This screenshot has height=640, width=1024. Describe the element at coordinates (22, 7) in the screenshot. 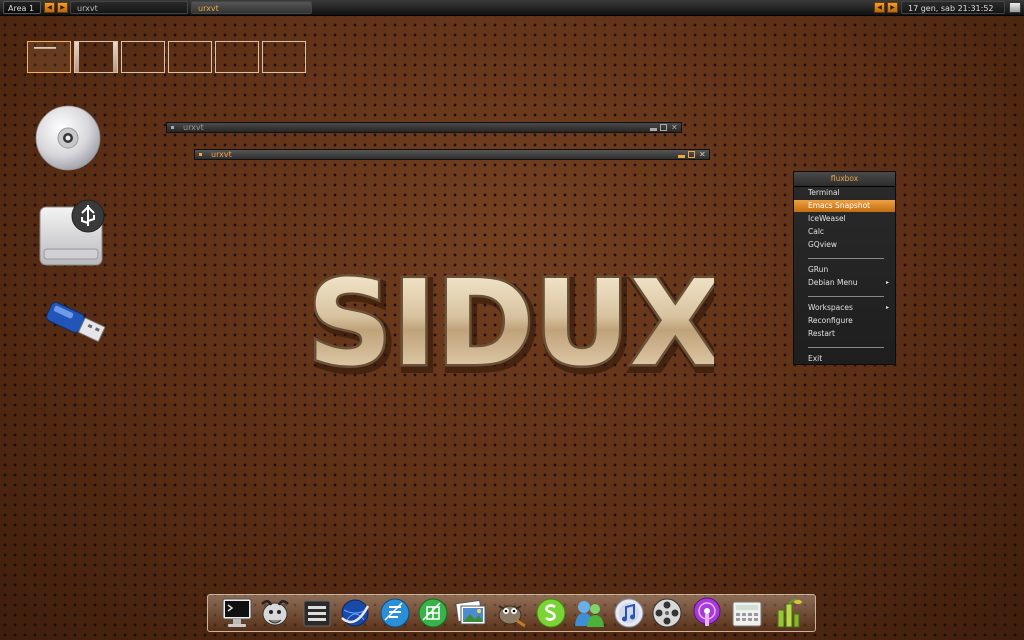

I see `workspace-name: Area 1` at that location.